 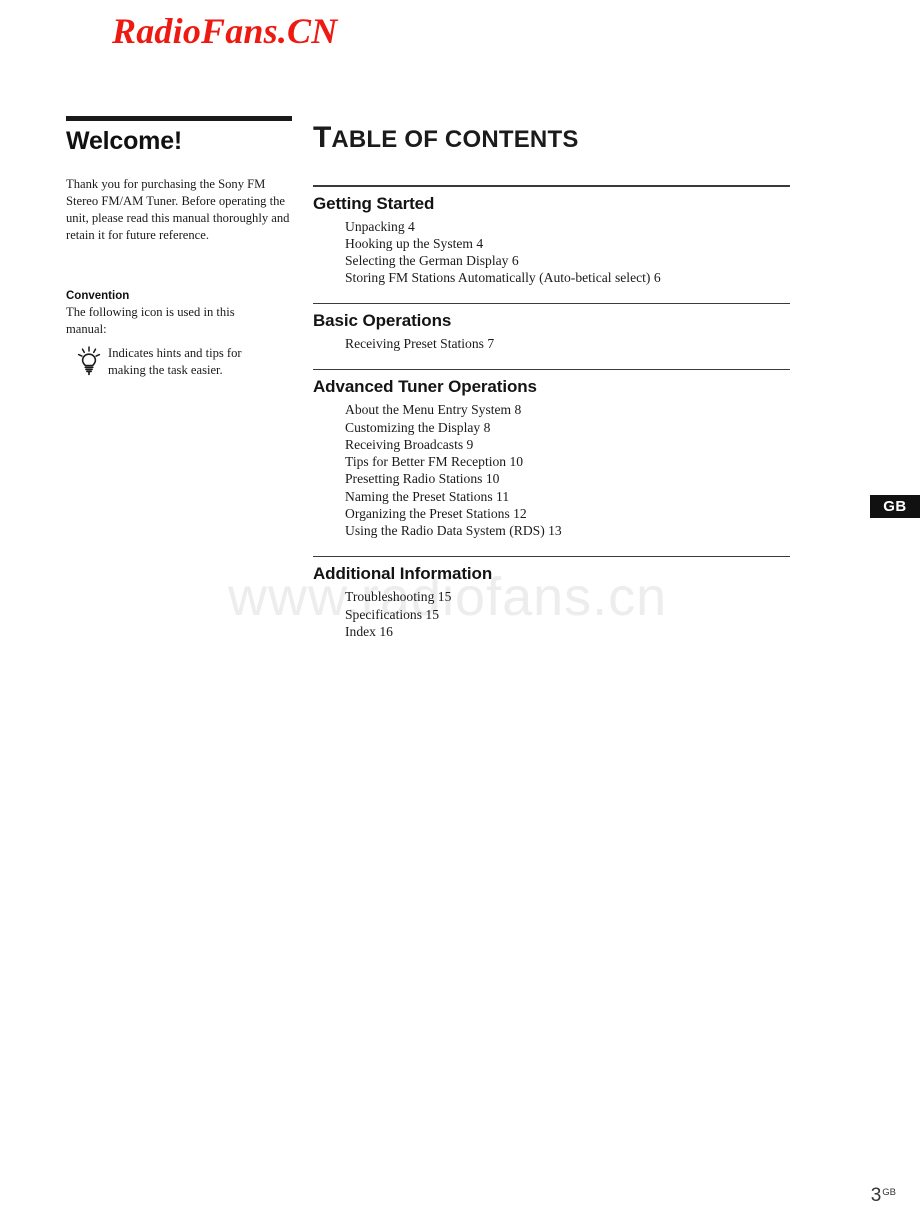 I want to click on toc-section-heading: Advanced Tuner Operations, so click(x=425, y=387).